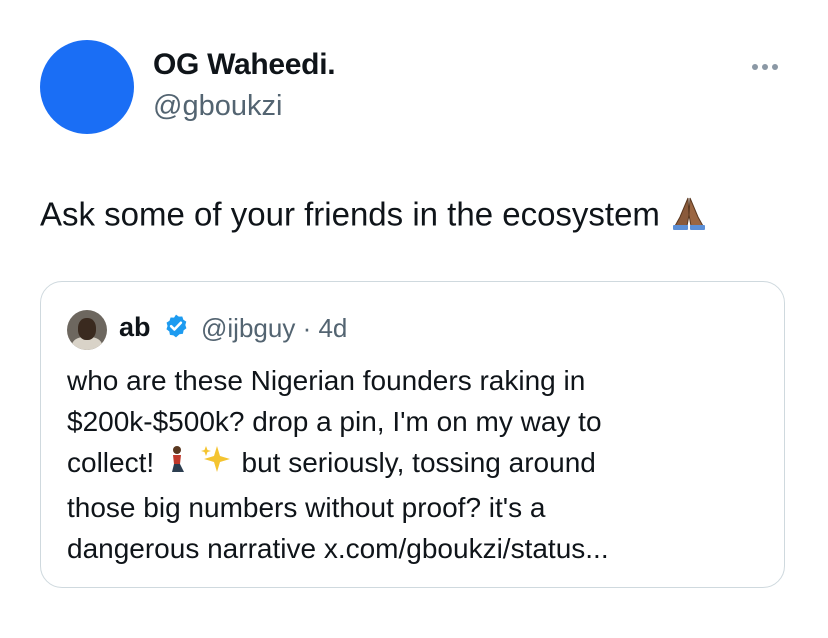 This screenshot has height=638, width=828. I want to click on display-name: OG Waheedi., so click(244, 65).